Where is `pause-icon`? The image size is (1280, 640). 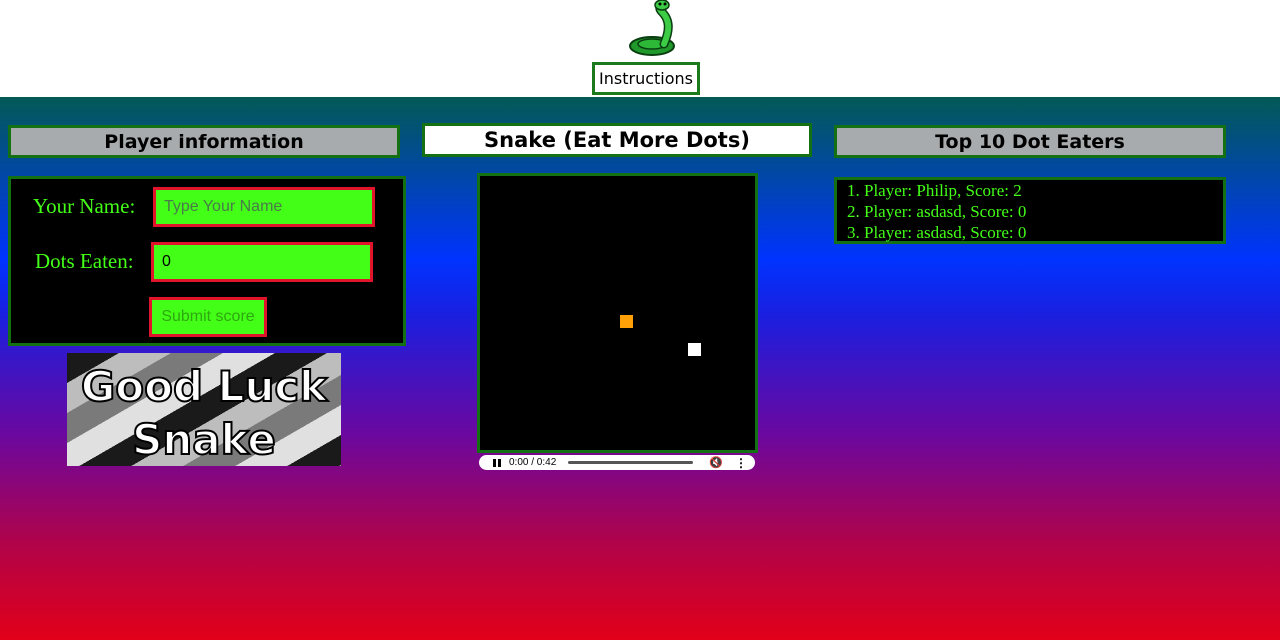
pause-icon is located at coordinates (497, 462).